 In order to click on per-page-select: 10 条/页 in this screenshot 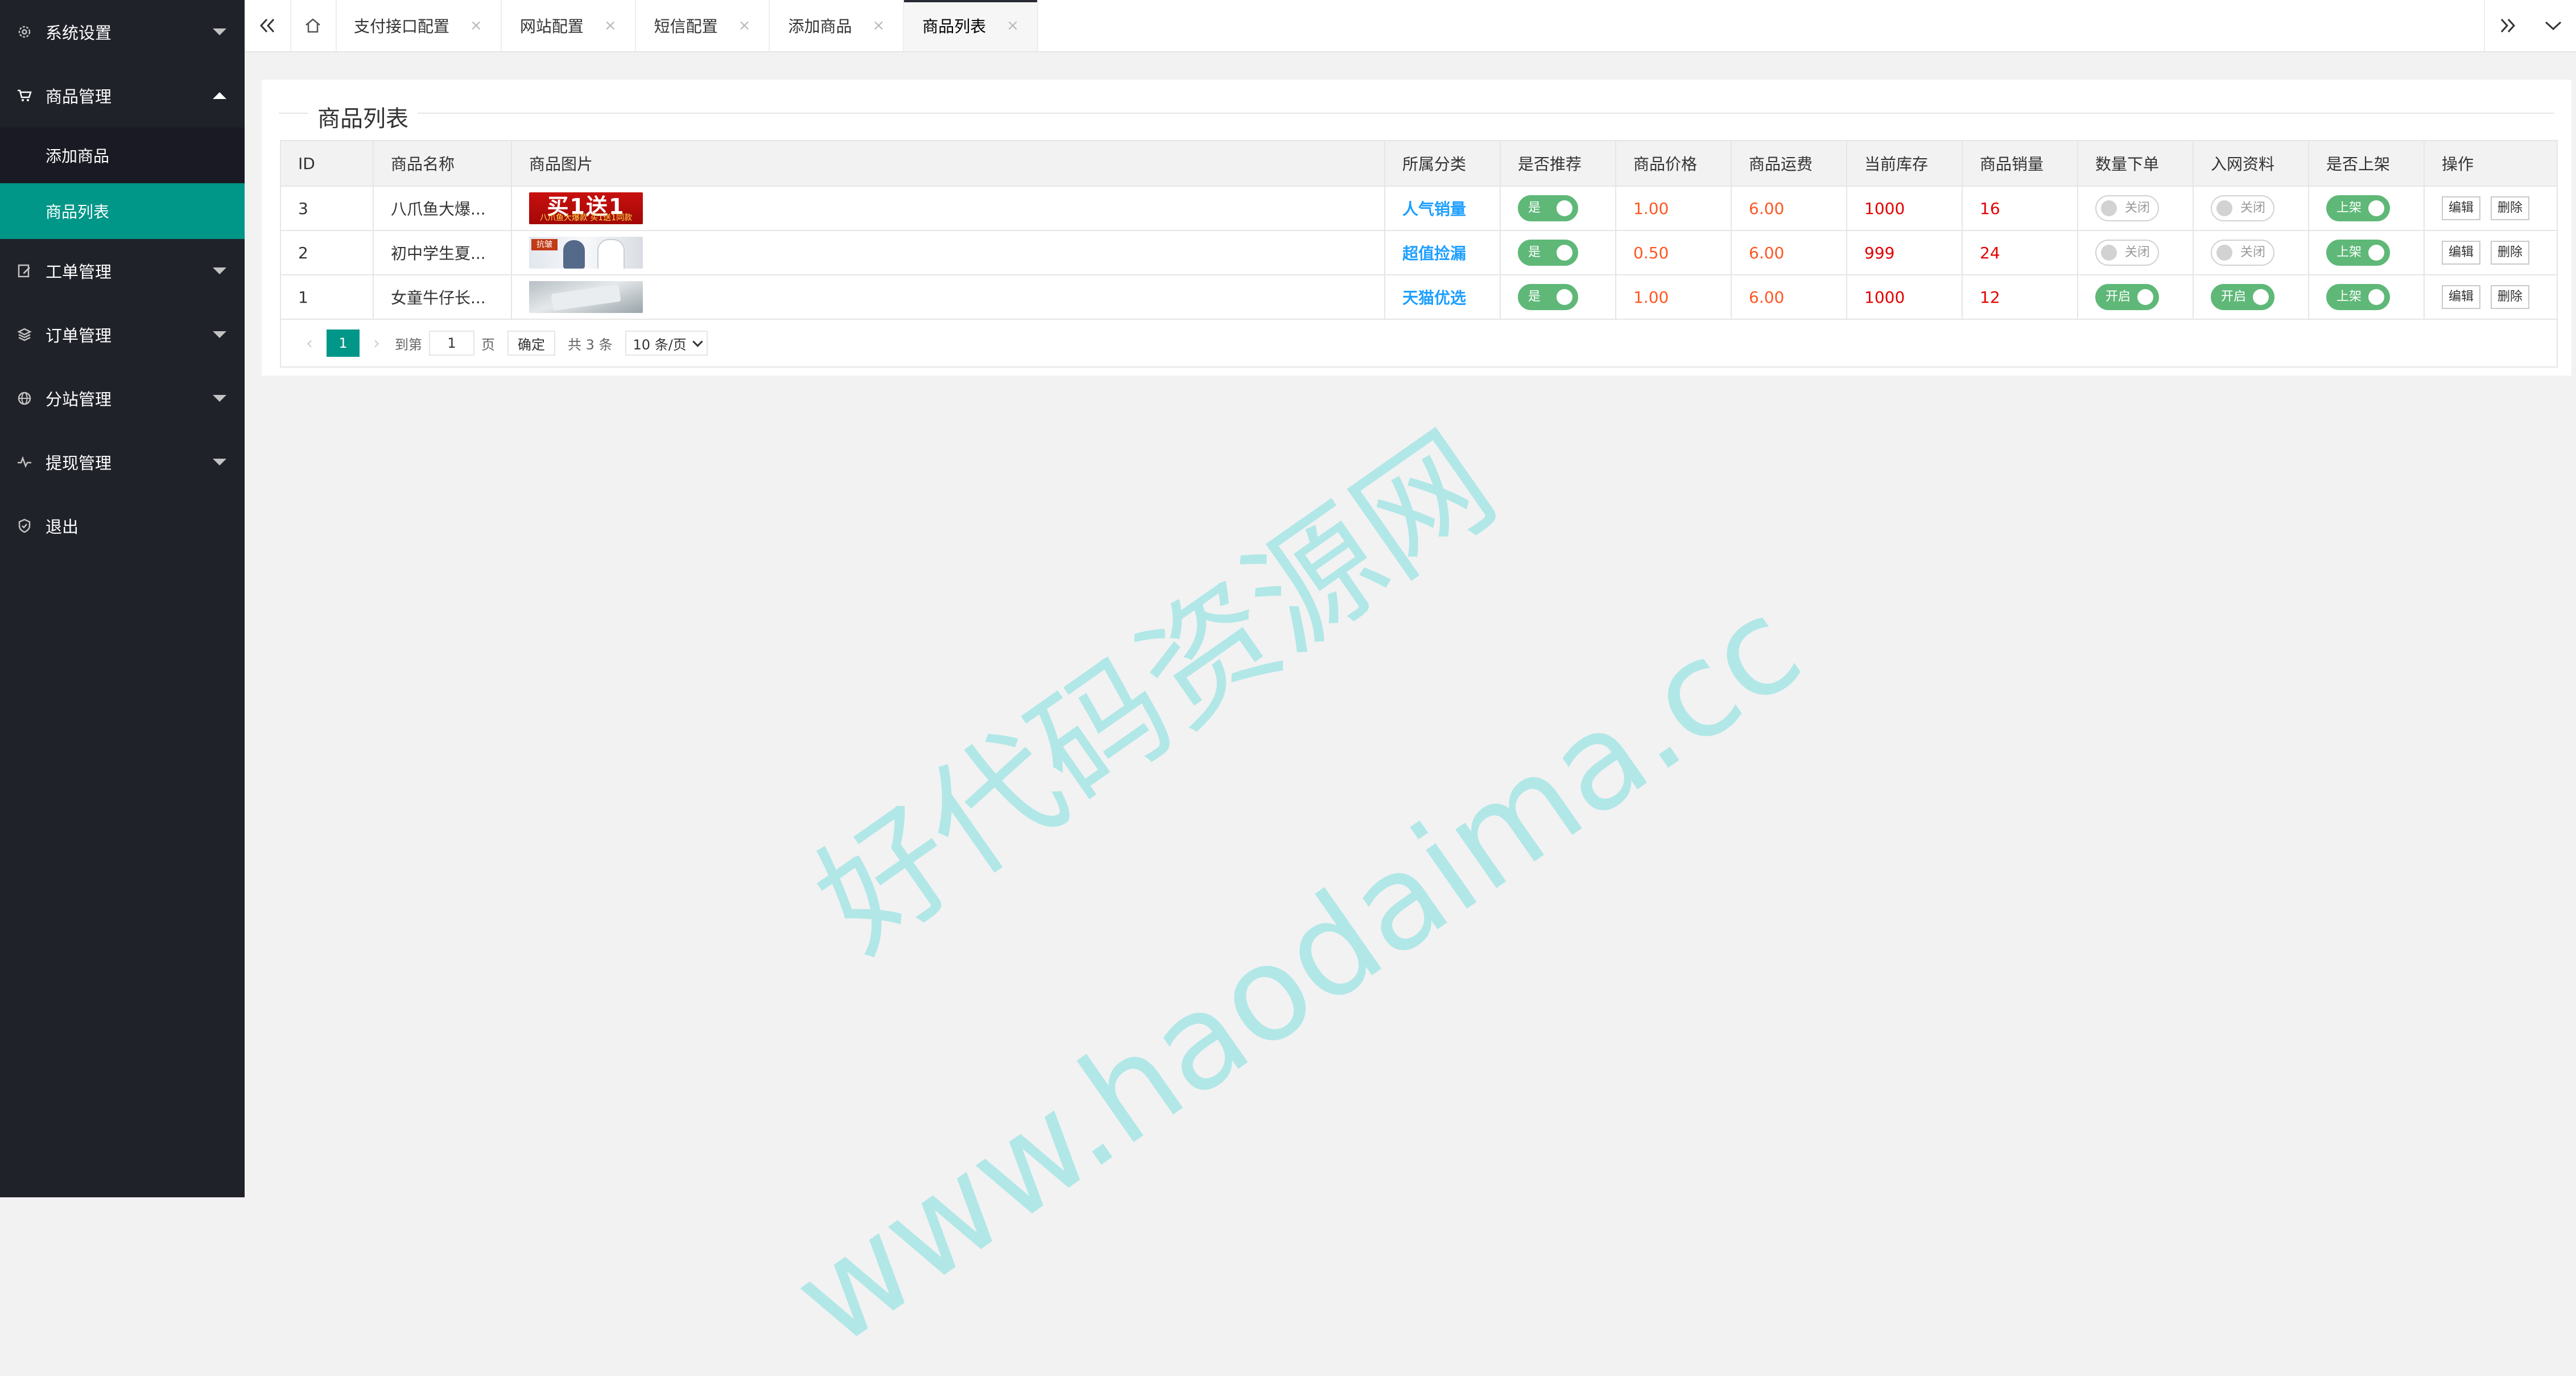, I will do `click(667, 344)`.